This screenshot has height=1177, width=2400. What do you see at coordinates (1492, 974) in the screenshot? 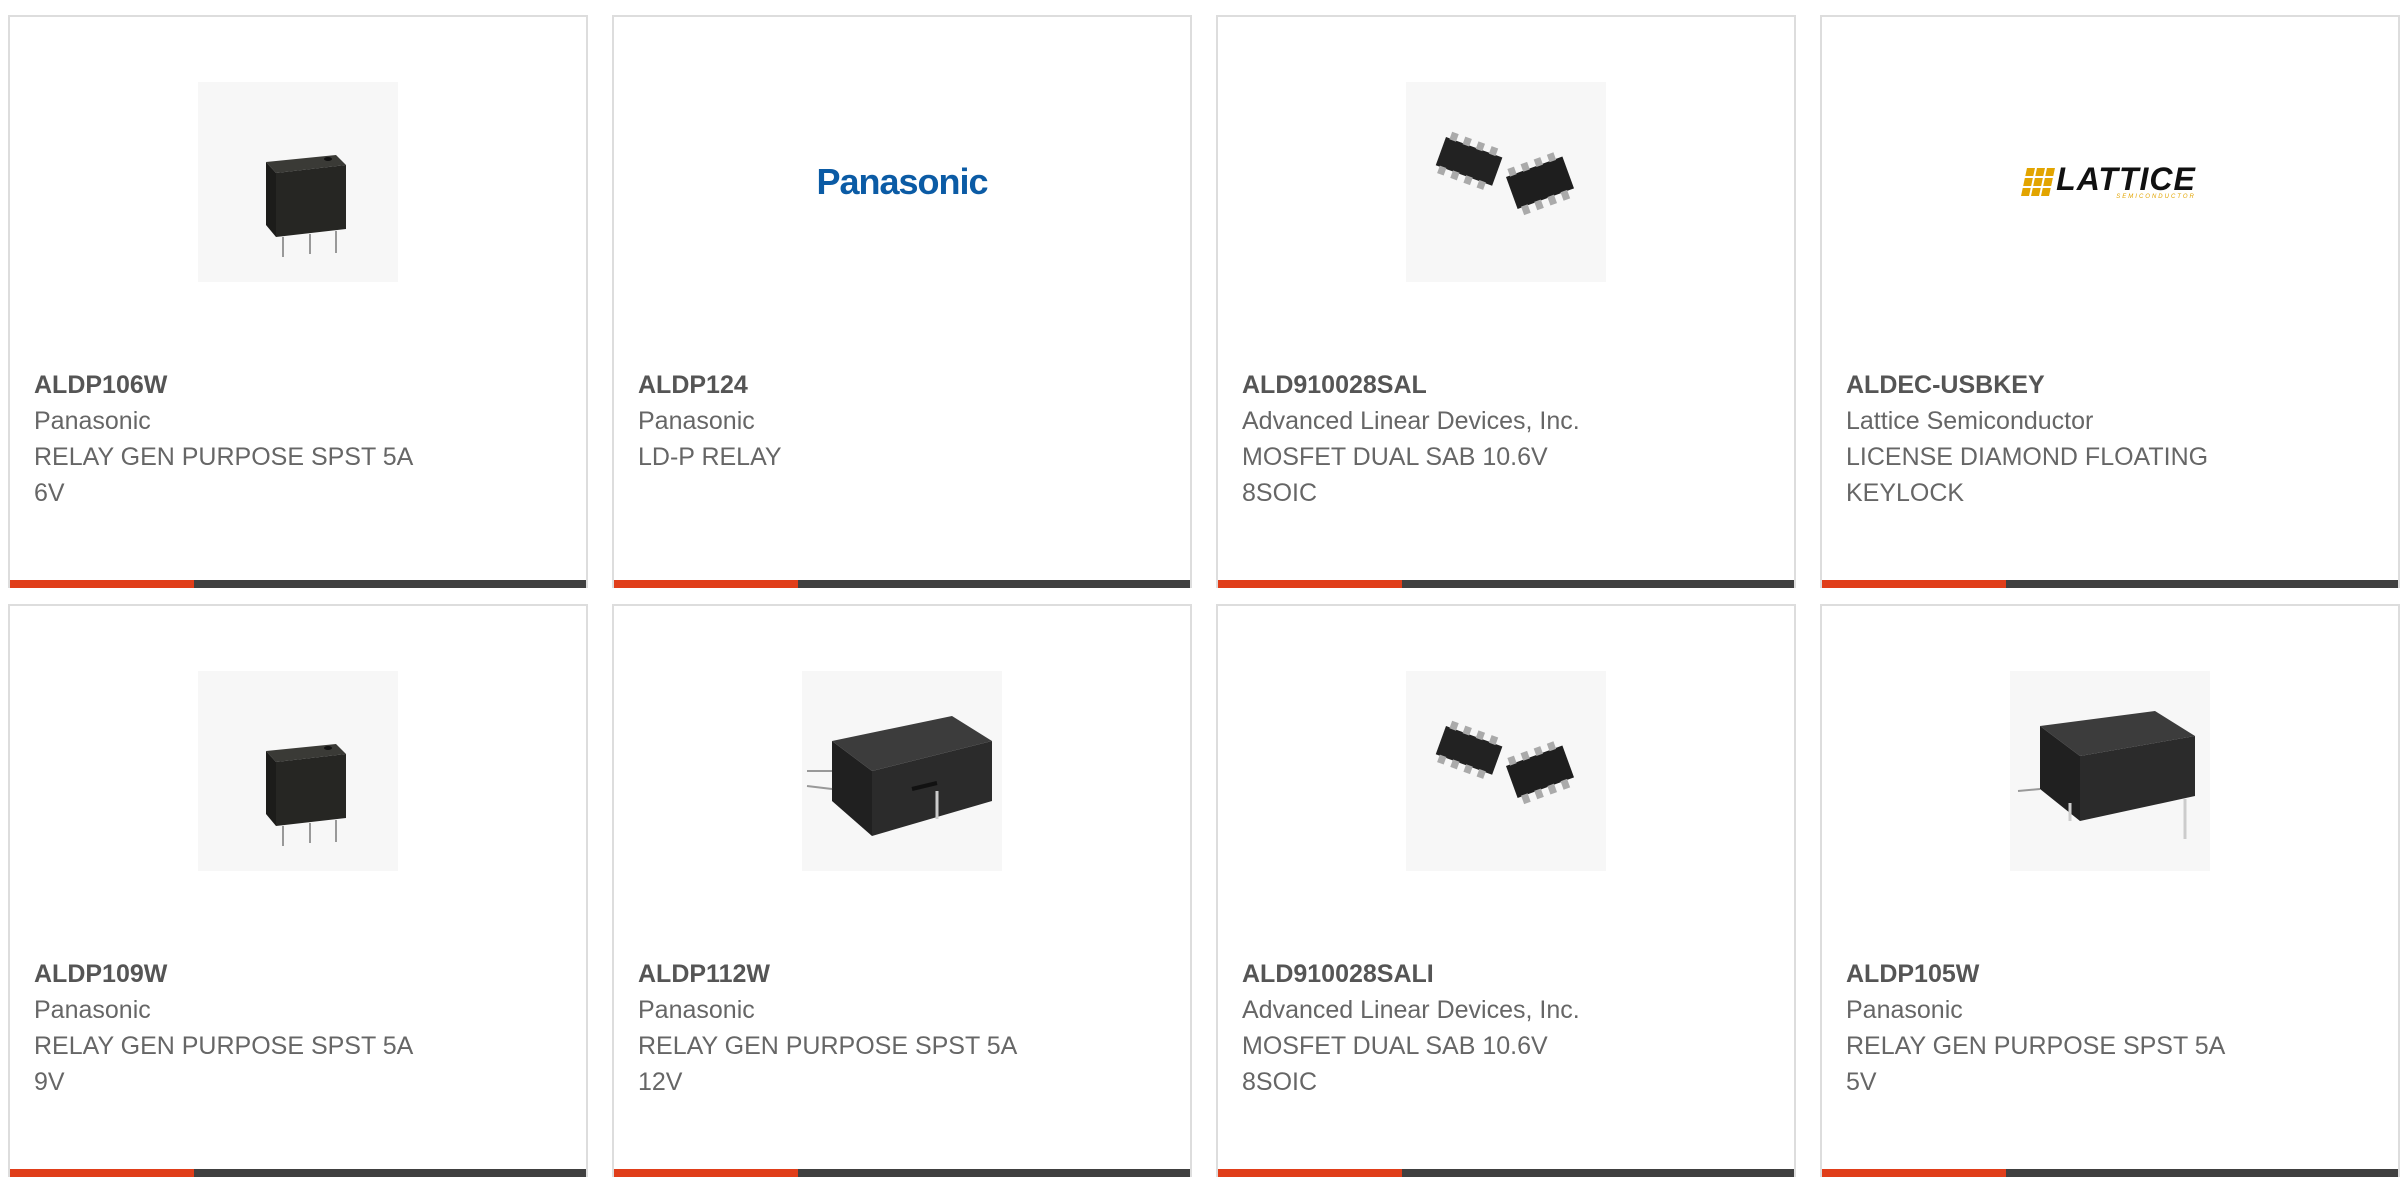
I see `part-number: ALD910028SALI` at bounding box center [1492, 974].